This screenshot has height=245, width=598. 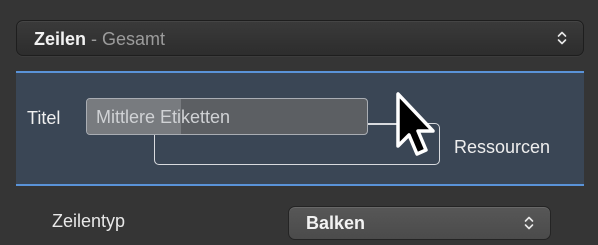 What do you see at coordinates (60, 39) in the screenshot?
I see `rows-popup-main-text: Zeilen` at bounding box center [60, 39].